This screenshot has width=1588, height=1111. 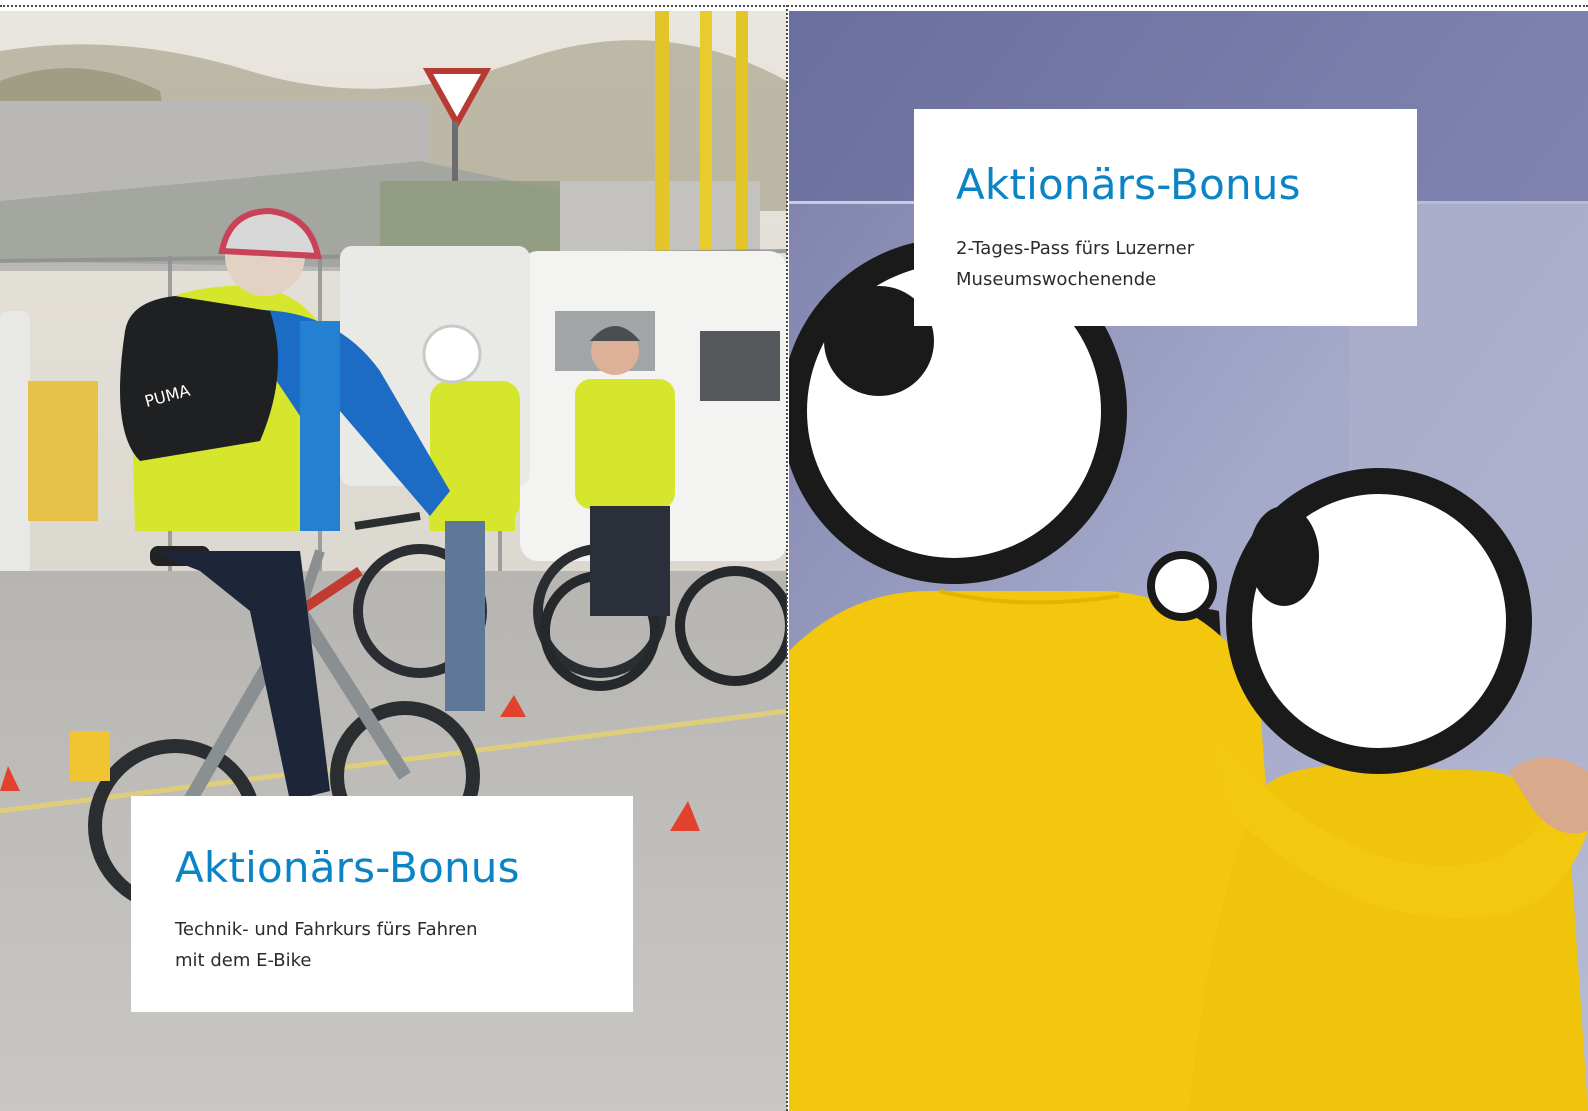 What do you see at coordinates (243, 960) in the screenshot?
I see `description-line-2: mit dem E-Bike` at bounding box center [243, 960].